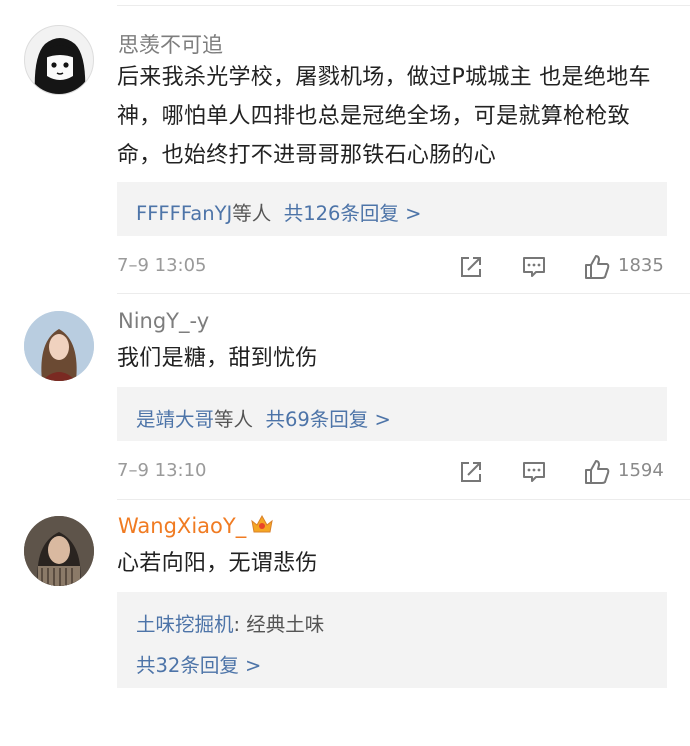  Describe the element at coordinates (279, 624) in the screenshot. I see `reply-text: : 经典土味` at that location.